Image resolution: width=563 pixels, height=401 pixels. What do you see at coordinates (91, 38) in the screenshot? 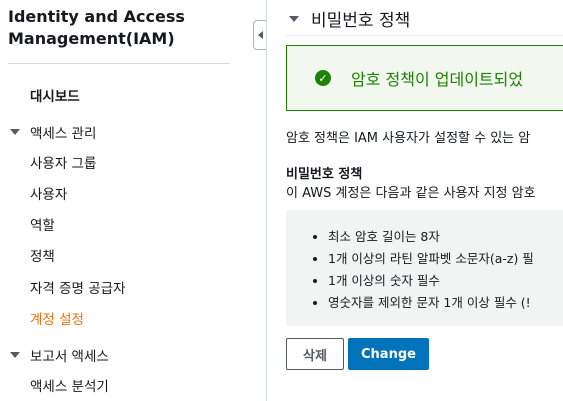
I see `service-title-line2: Management(IAM)` at bounding box center [91, 38].